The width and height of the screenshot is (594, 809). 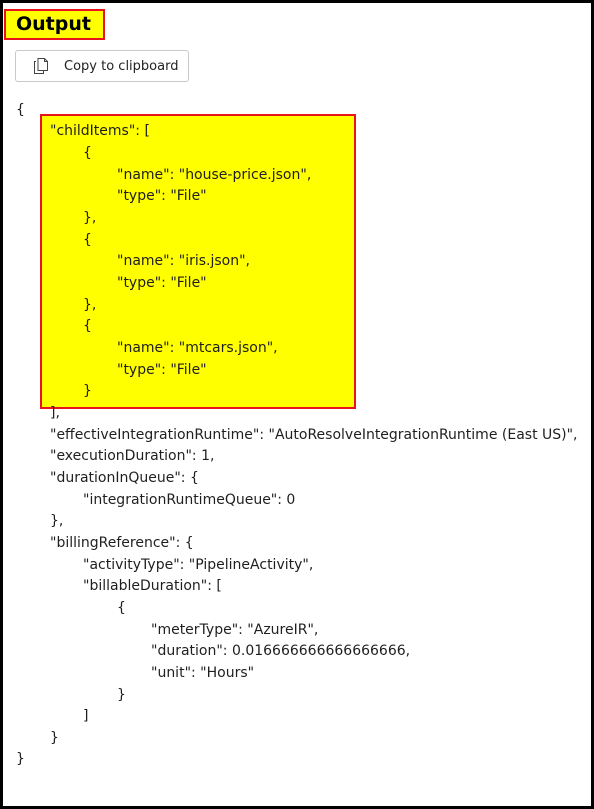 I want to click on code-line: ], so click(x=86, y=716).